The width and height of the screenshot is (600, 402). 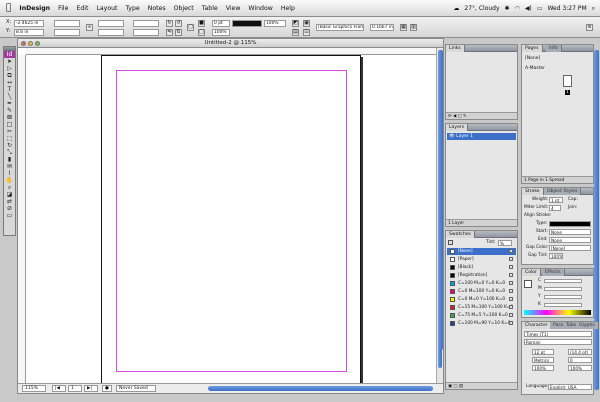 I want to click on swap-colors-icon: ⇄, so click(x=9, y=201).